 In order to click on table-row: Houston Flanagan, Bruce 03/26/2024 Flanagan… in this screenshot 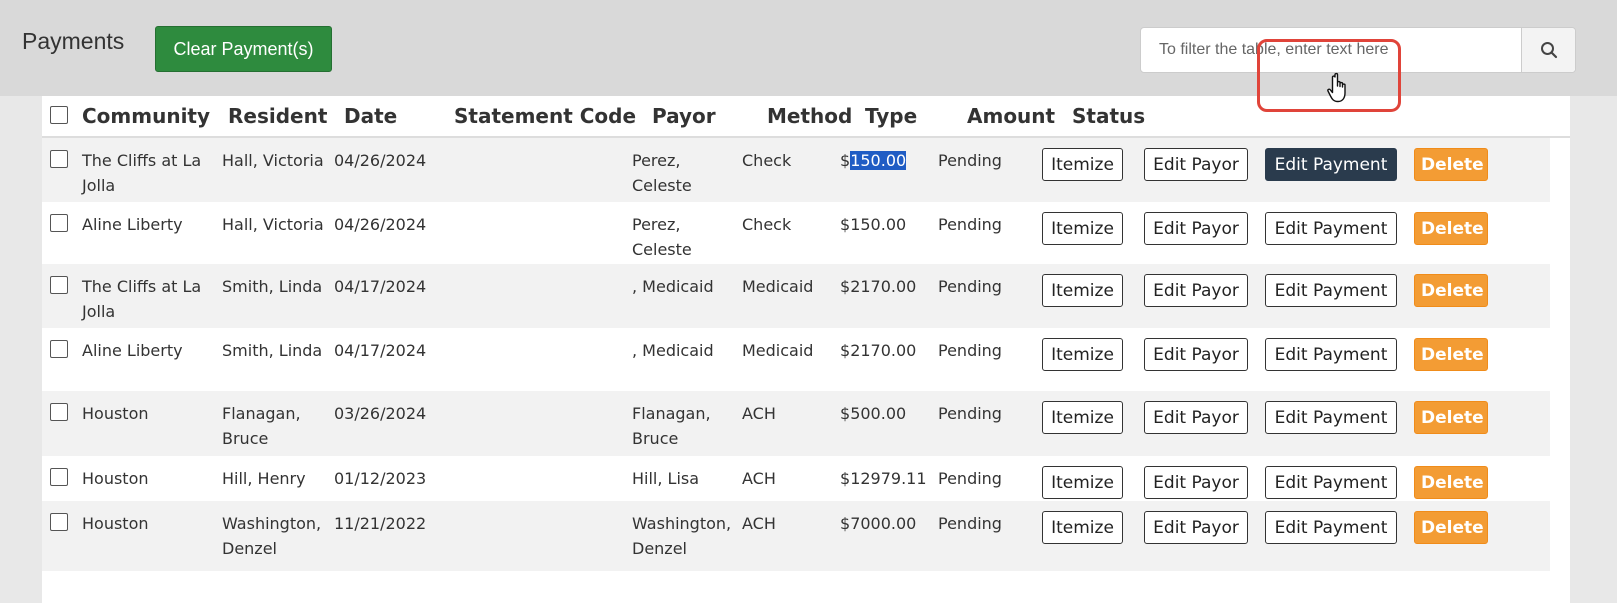, I will do `click(796, 423)`.